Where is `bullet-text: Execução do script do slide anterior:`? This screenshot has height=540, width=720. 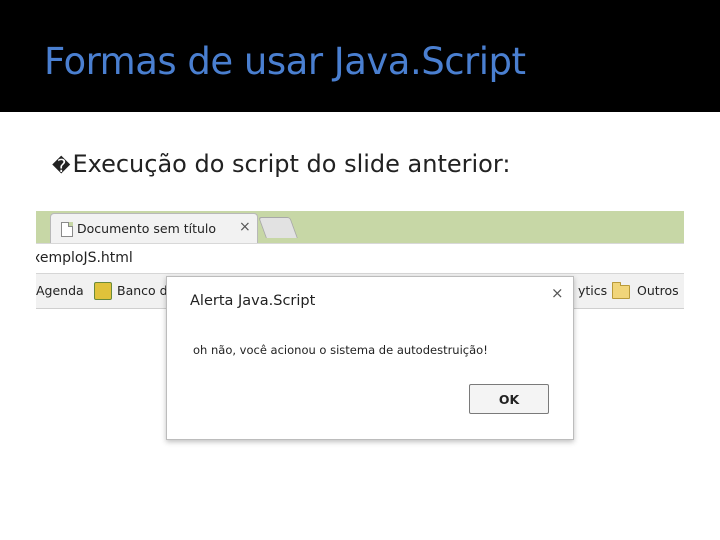
bullet-text: Execução do script do slide anterior: is located at coordinates (291, 164).